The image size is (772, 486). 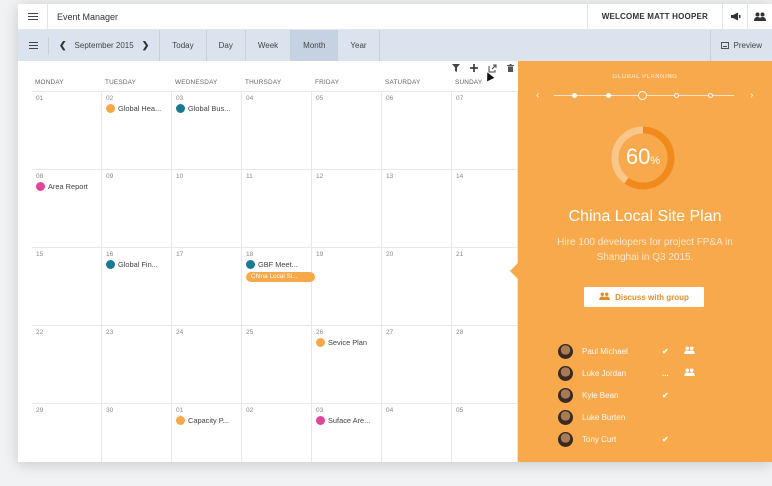 What do you see at coordinates (327, 82) in the screenshot?
I see `day-header: FRIDAY` at bounding box center [327, 82].